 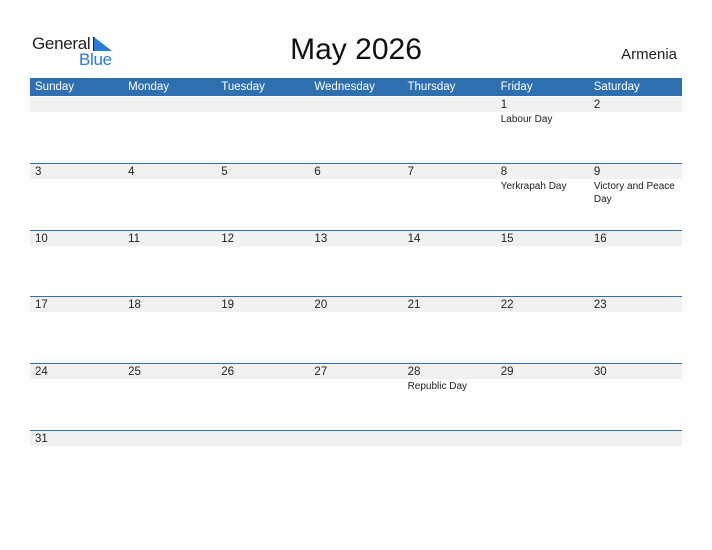 What do you see at coordinates (41, 372) in the screenshot?
I see `day-number: 24` at bounding box center [41, 372].